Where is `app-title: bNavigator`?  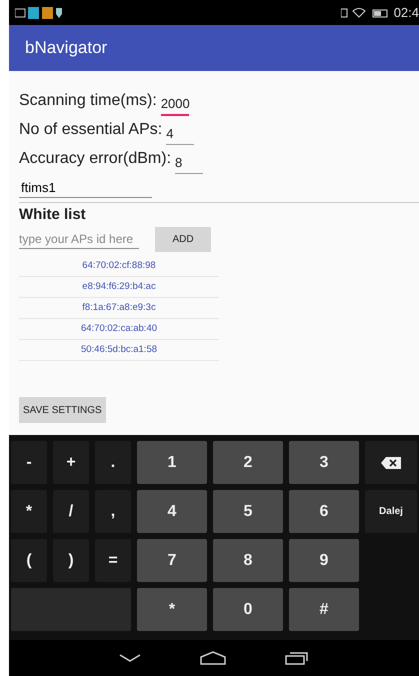 app-title: bNavigator is located at coordinates (66, 48).